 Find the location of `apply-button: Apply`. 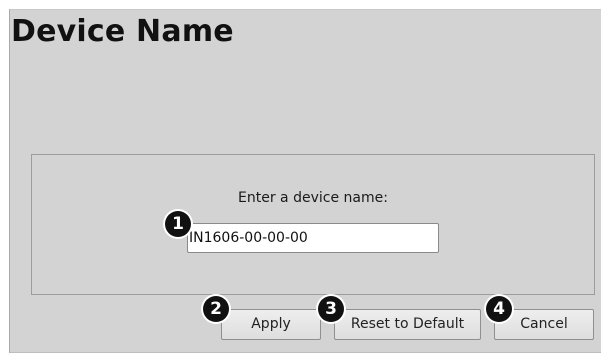

apply-button: Apply is located at coordinates (271, 324).